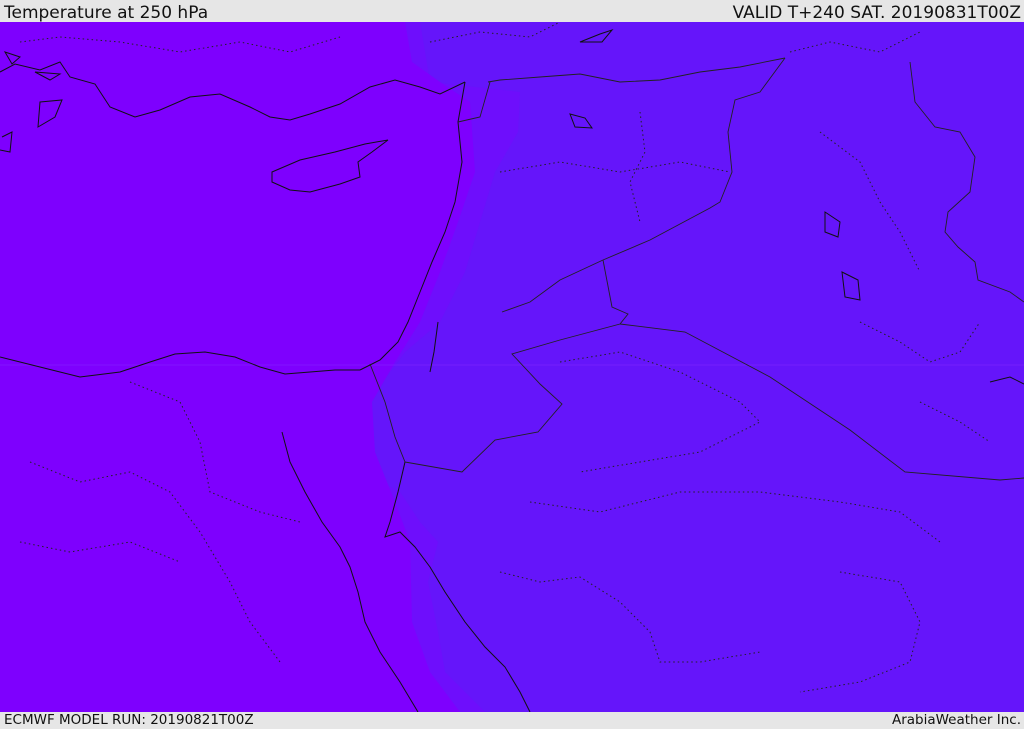  What do you see at coordinates (956, 720) in the screenshot?
I see `credit-label: ArabiaWeather Inc.` at bounding box center [956, 720].